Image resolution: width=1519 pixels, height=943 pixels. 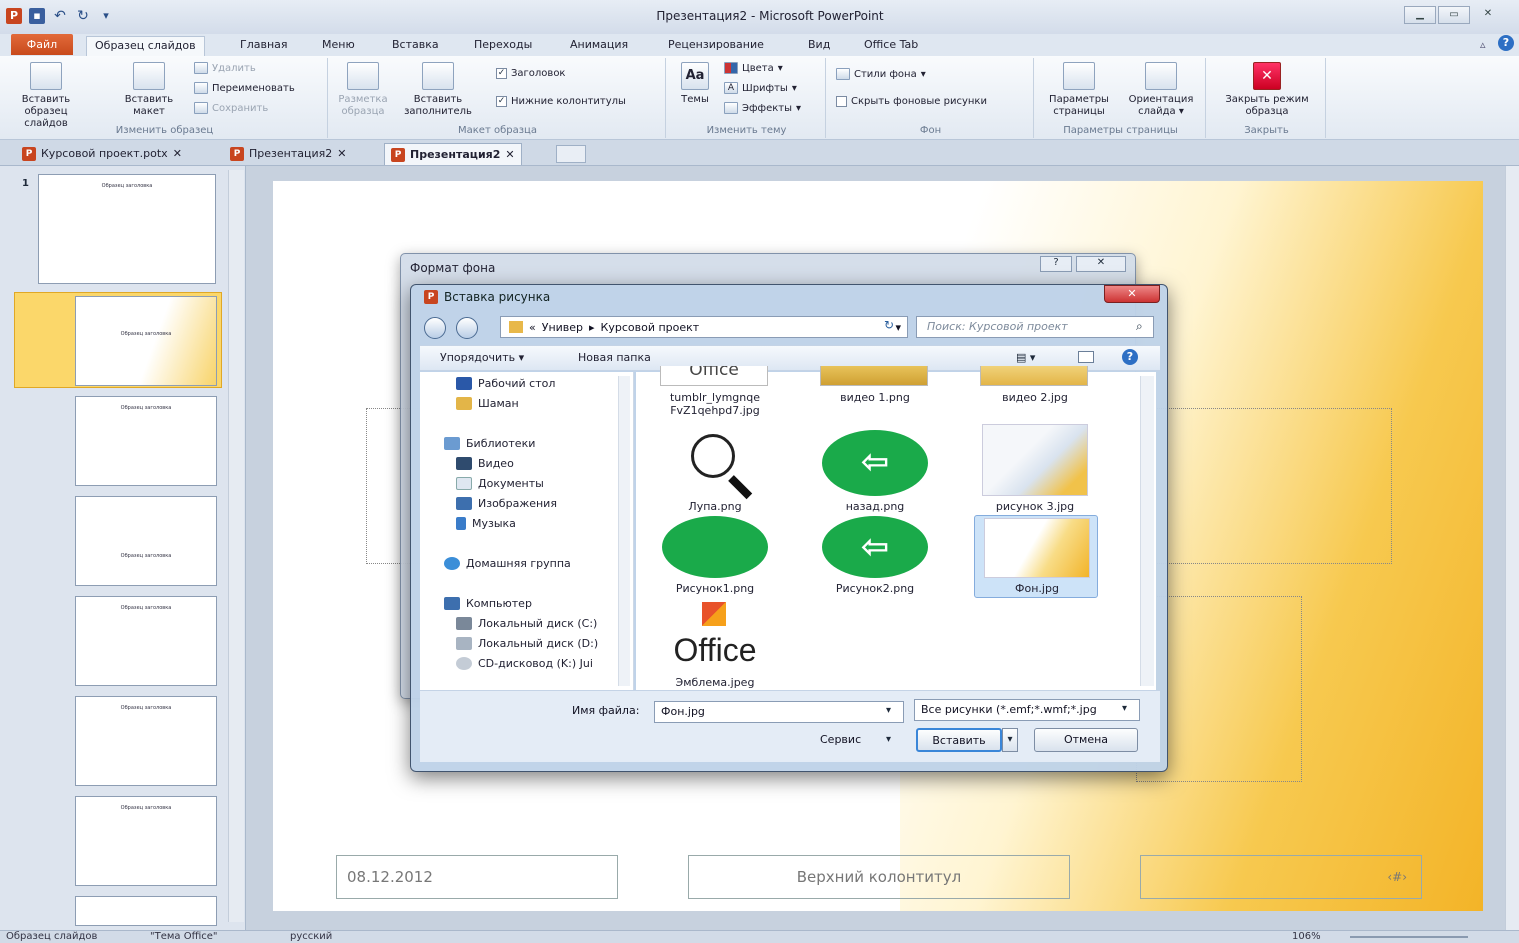 What do you see at coordinates (486, 523) in the screenshot?
I see `nav-music: Музыка` at bounding box center [486, 523].